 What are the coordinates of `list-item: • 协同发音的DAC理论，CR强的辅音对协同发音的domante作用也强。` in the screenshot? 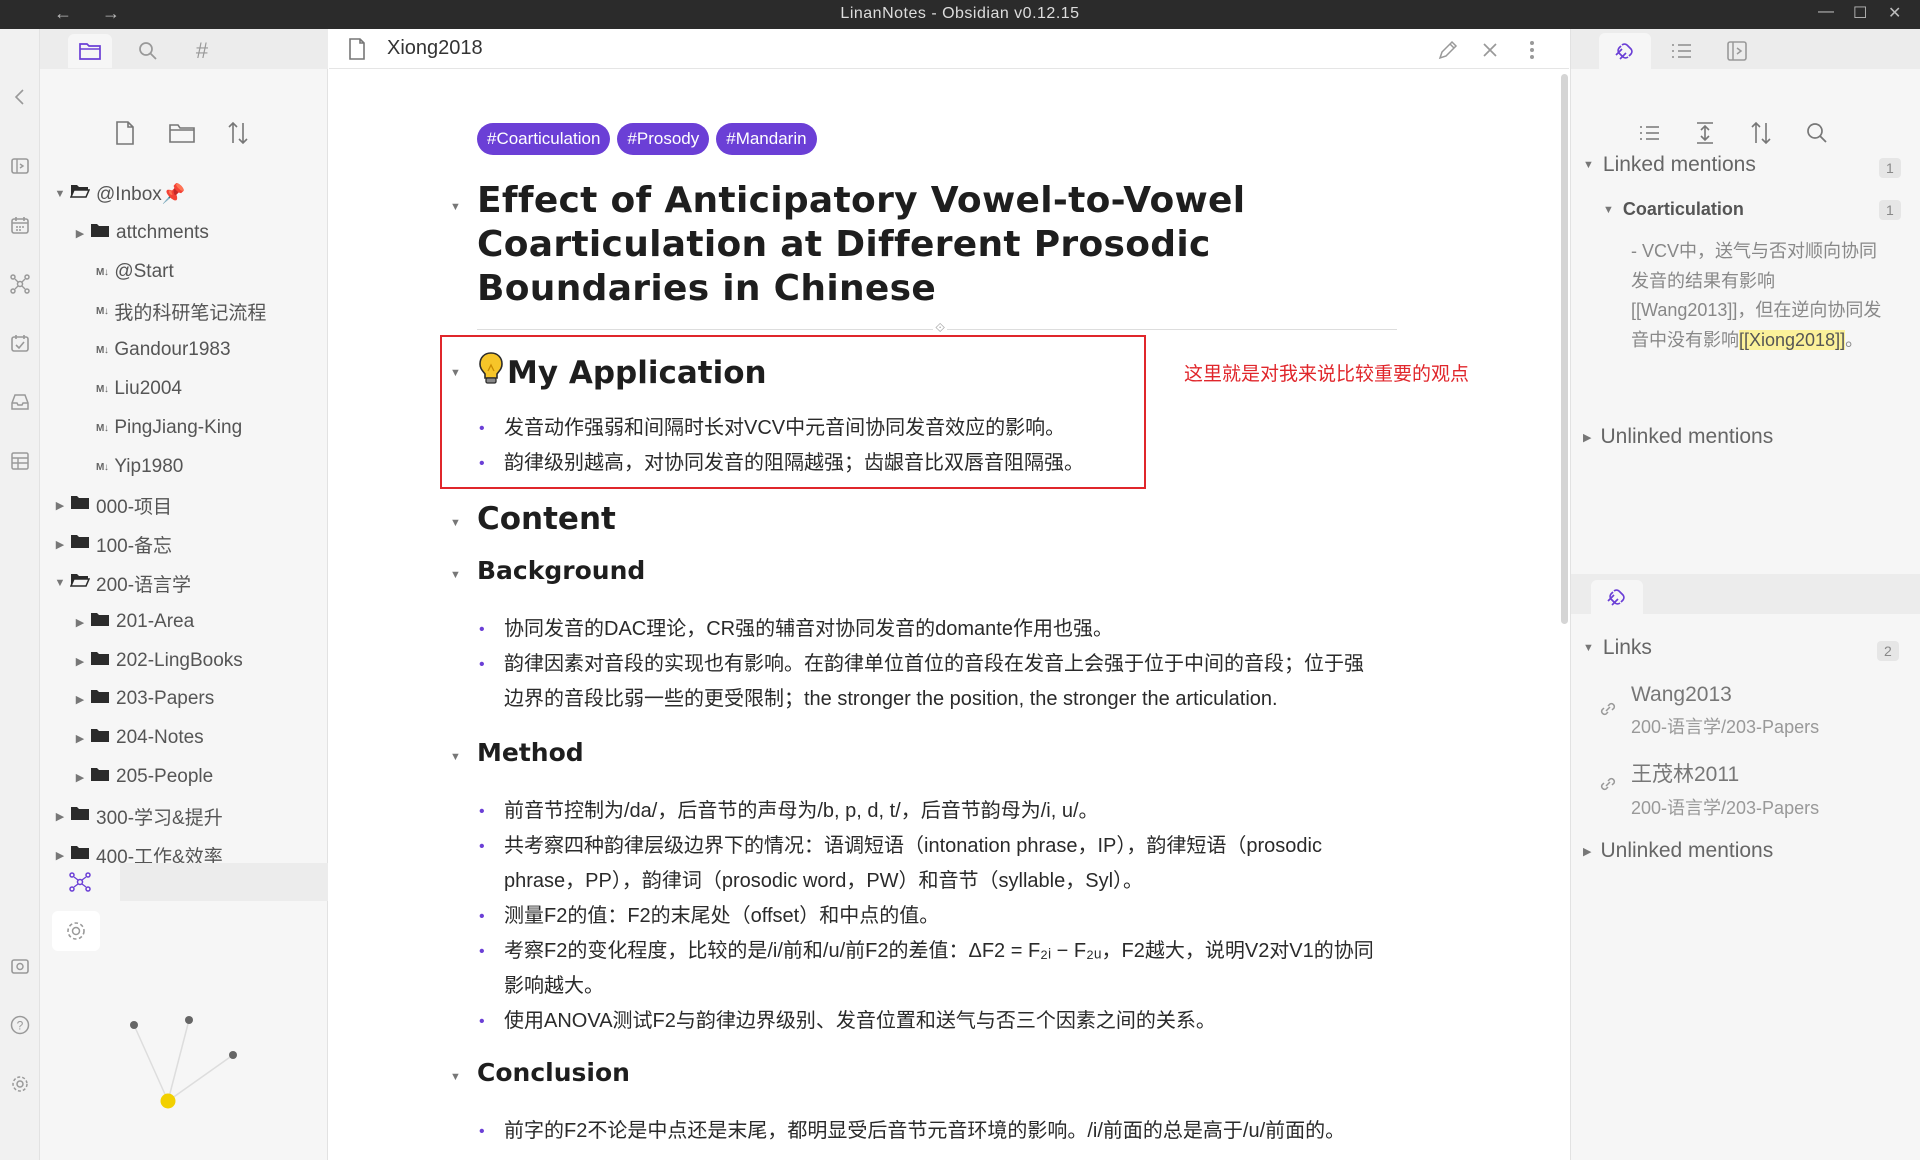 It's located at (939, 629).